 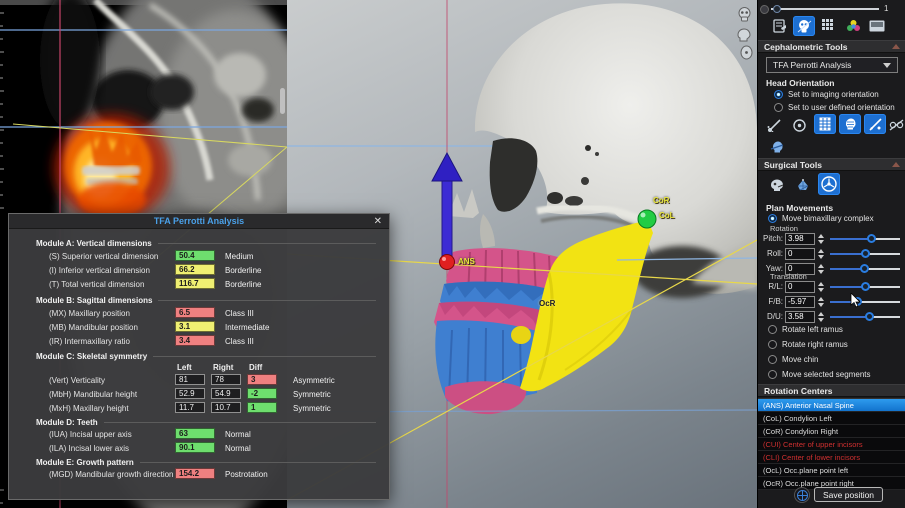 I want to click on row-label: (I) Inferior vertical dimension, so click(x=99, y=270).